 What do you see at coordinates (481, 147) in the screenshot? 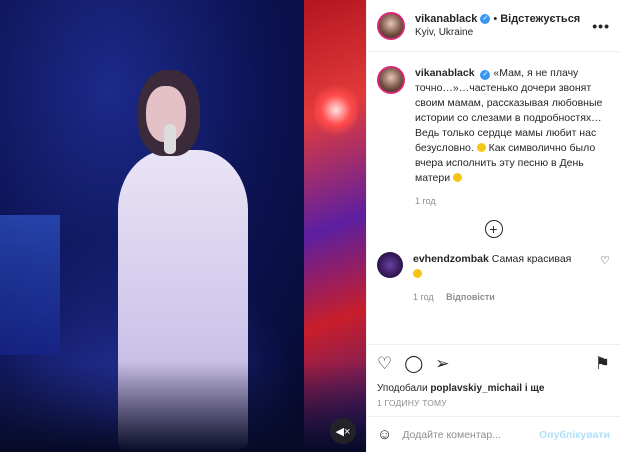
I see `smiling-emoji-icon` at bounding box center [481, 147].